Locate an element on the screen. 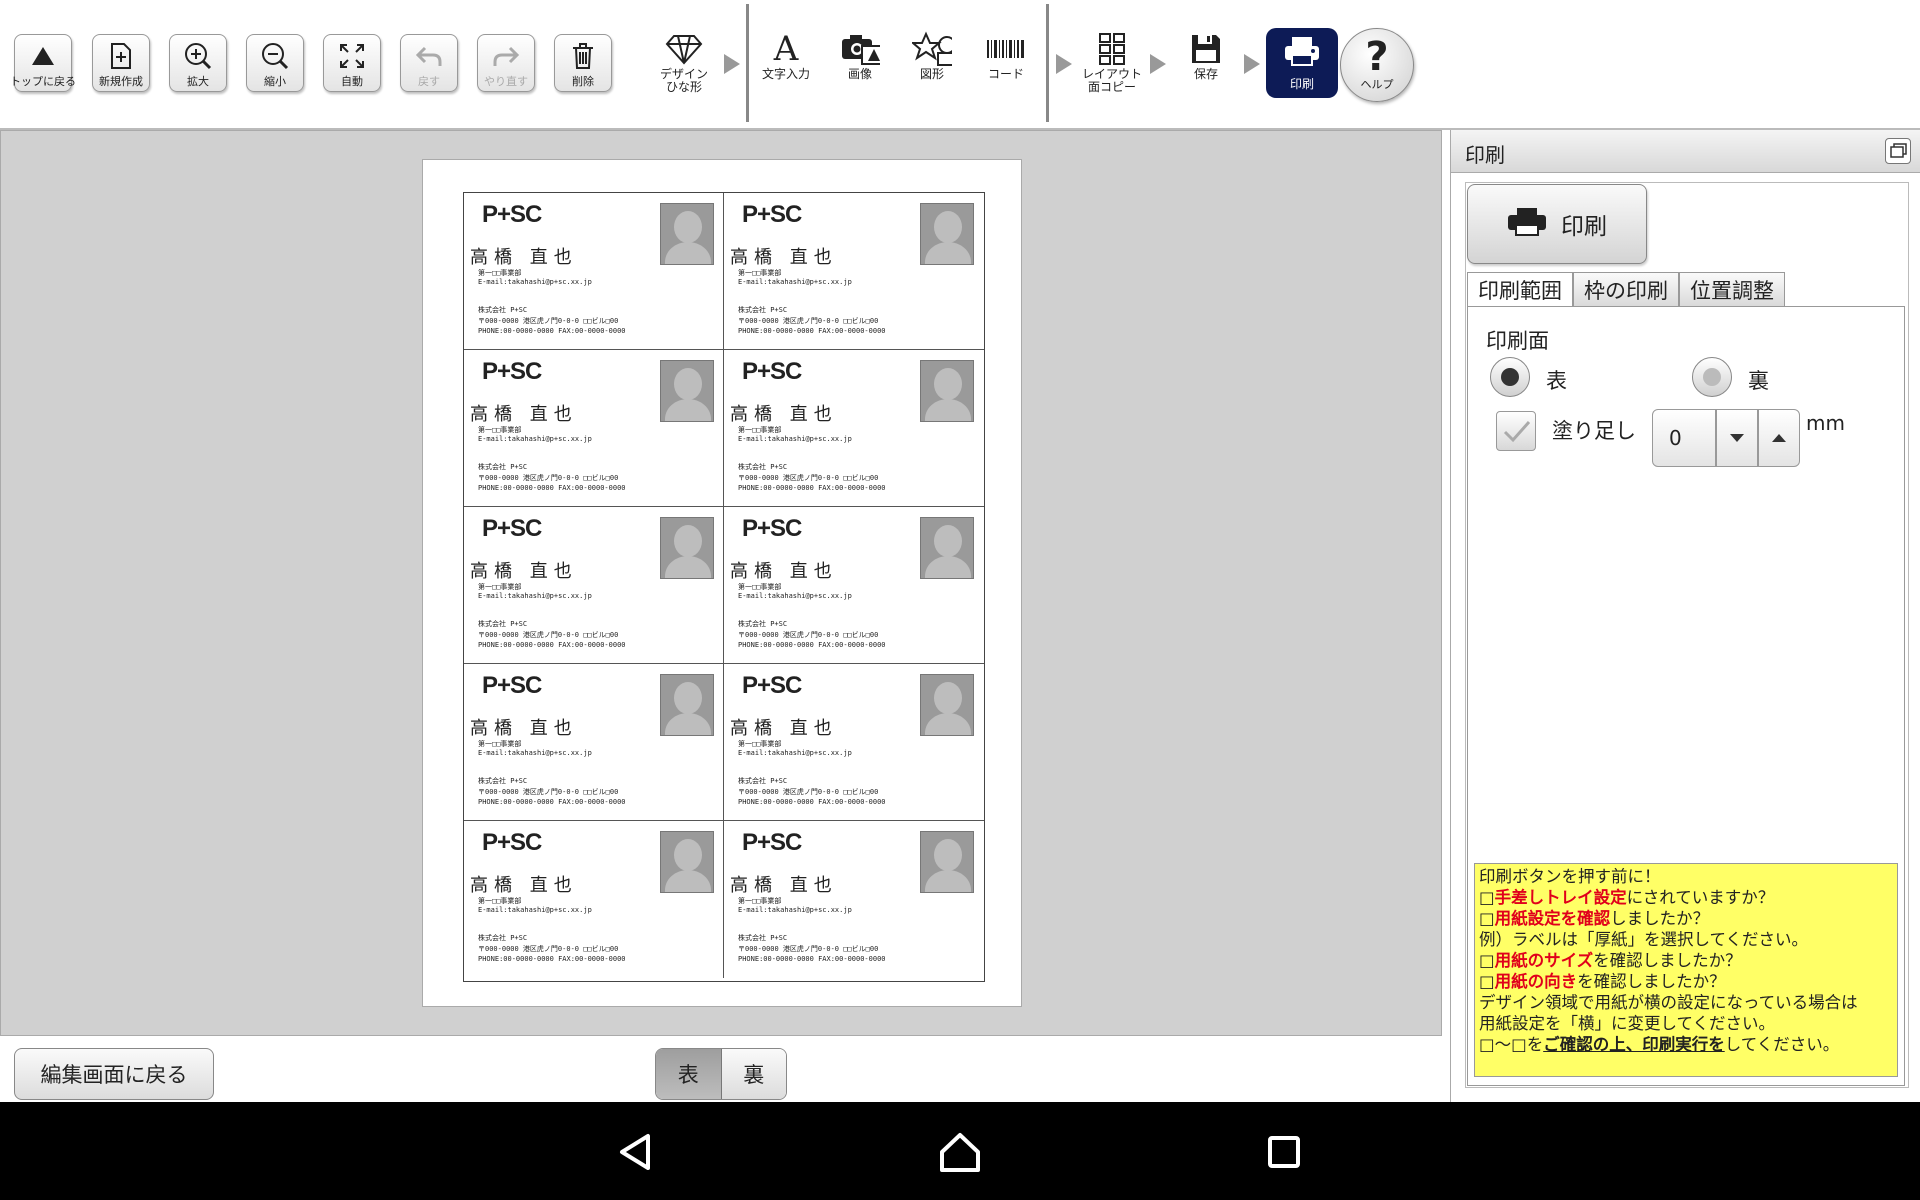 This screenshot has height=1200, width=1920. zoom-out-button: 縮小 is located at coordinates (275, 63).